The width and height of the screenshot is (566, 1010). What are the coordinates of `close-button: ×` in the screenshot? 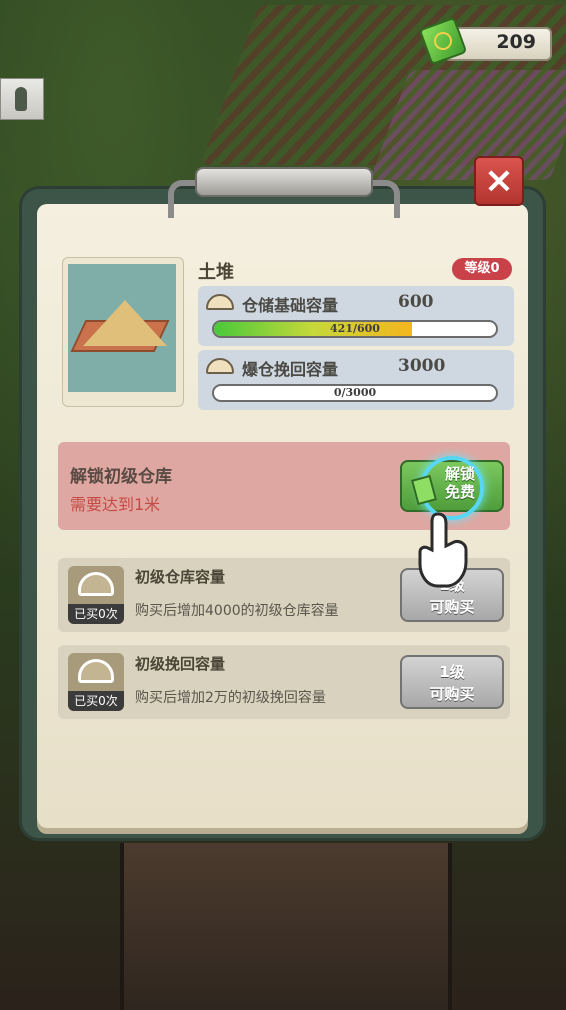 It's located at (499, 181).